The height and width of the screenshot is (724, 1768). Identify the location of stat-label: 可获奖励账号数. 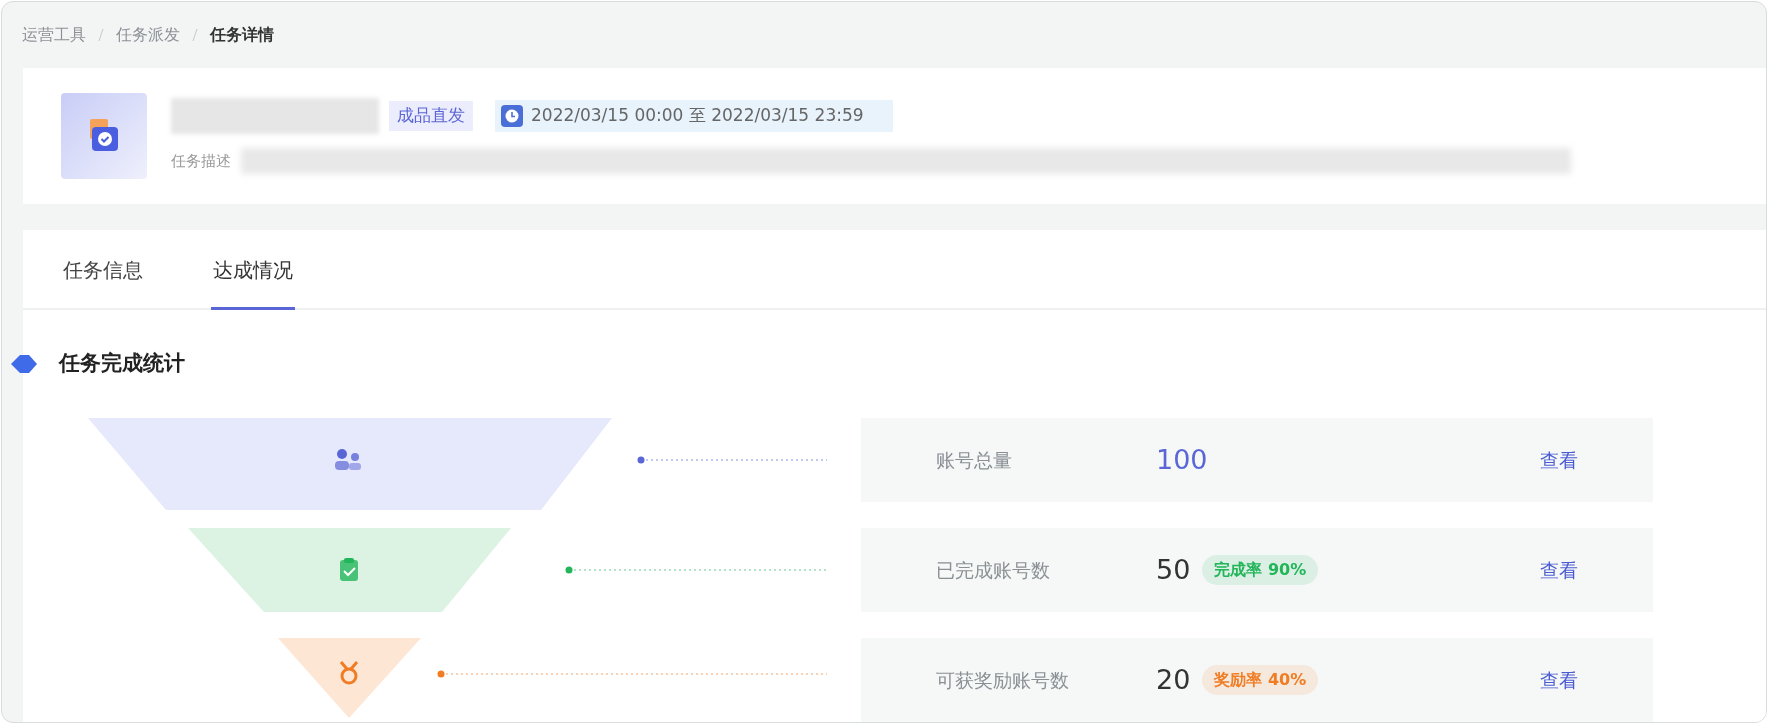
(1003, 680).